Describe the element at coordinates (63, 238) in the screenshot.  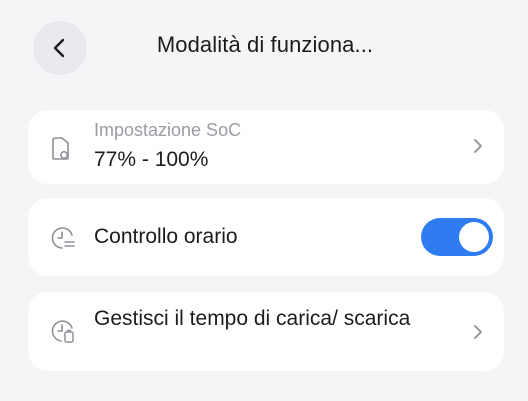
I see `clock-settings-icon` at that location.